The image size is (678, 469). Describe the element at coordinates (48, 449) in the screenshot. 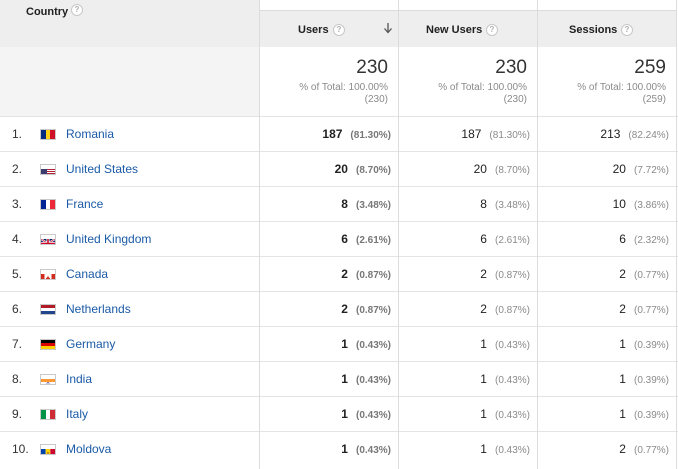

I see `moldova-flag-icon` at that location.